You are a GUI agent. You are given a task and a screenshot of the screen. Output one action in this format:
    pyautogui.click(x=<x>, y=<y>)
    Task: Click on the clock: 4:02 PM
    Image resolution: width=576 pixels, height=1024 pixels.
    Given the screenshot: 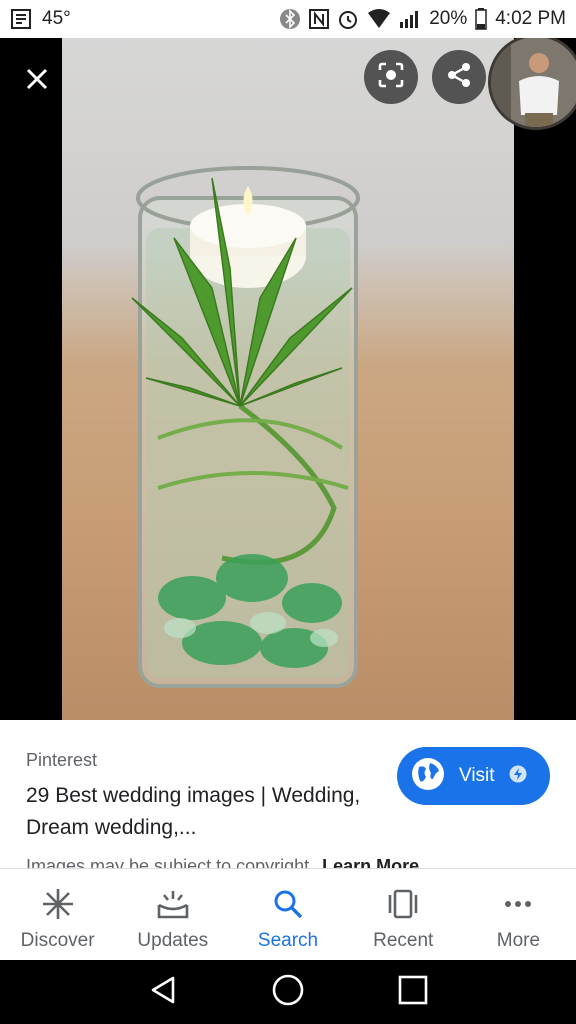 What is the action you would take?
    pyautogui.click(x=530, y=18)
    